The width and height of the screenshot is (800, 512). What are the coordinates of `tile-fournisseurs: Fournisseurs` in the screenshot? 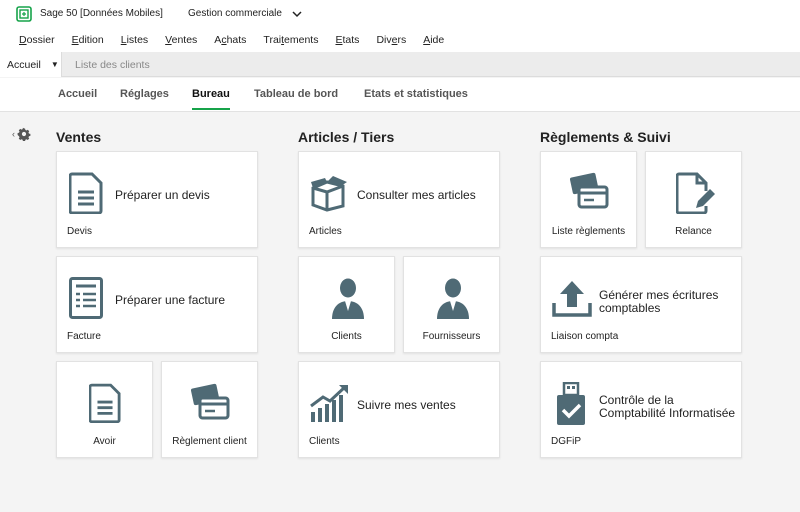 It's located at (451, 304).